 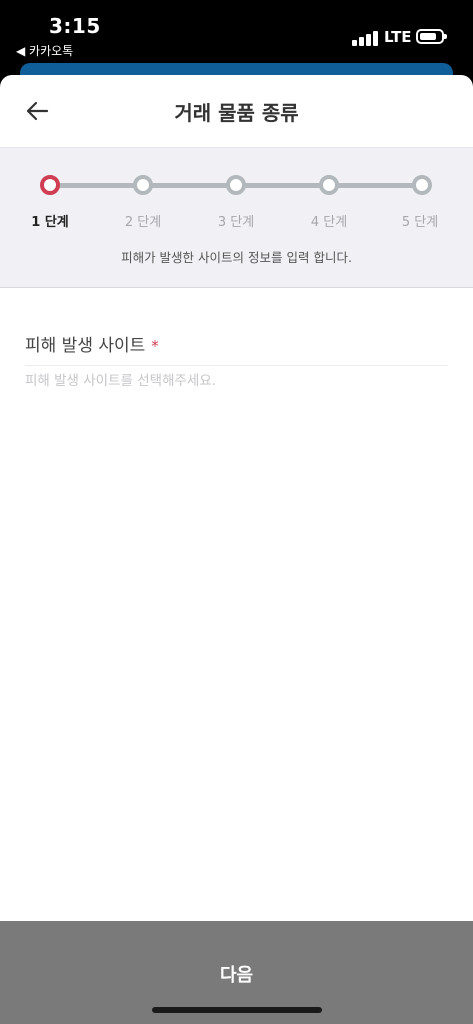 I want to click on step-4-dot, so click(x=329, y=185).